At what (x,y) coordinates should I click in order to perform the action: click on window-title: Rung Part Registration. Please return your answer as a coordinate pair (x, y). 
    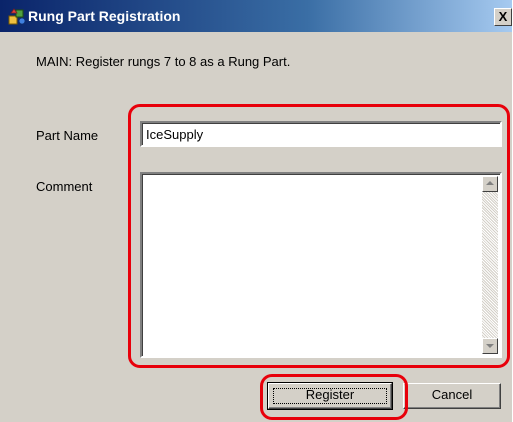
    Looking at the image, I should click on (104, 16).